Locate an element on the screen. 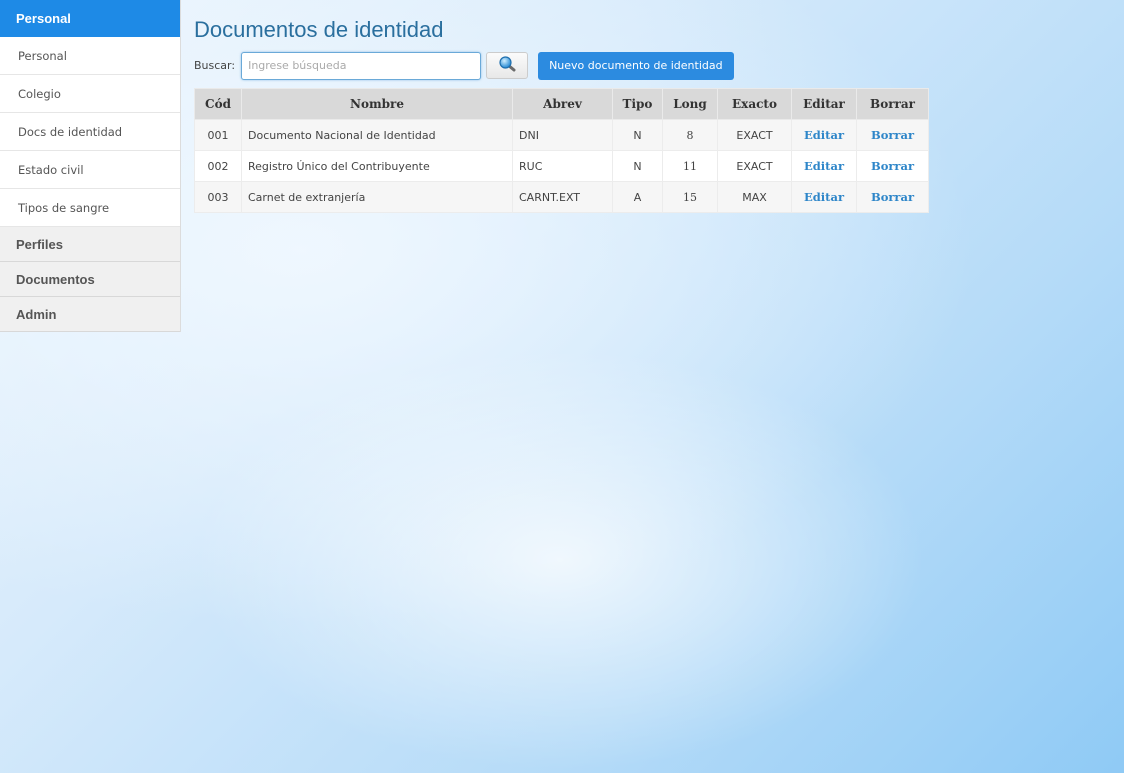  column-header-abrev: Abrev is located at coordinates (562, 104).